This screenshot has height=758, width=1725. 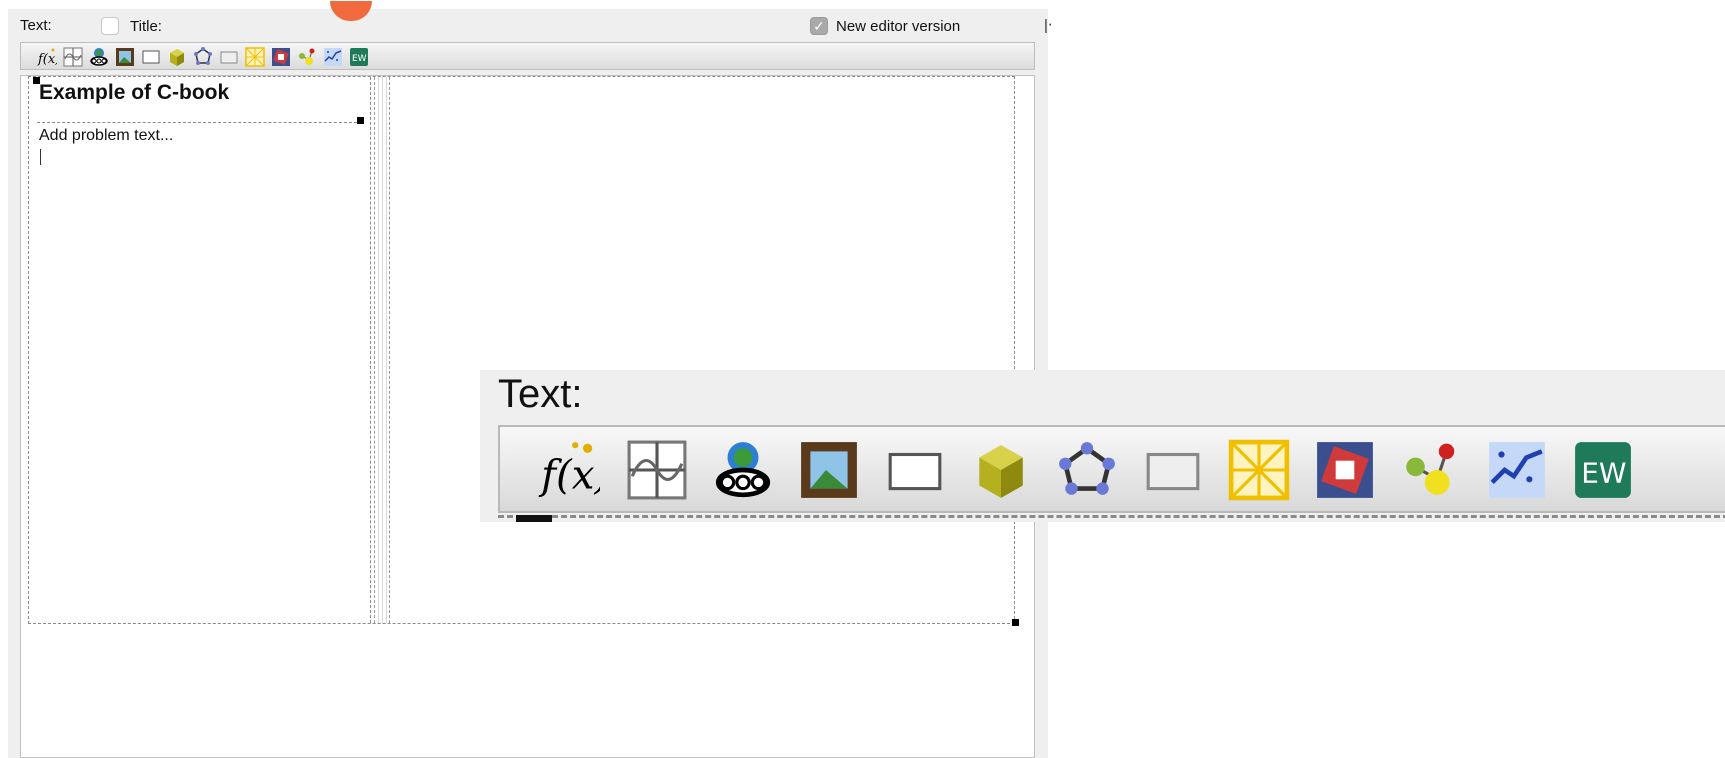 I want to click on zoomed-toolbar-view: Text: f(x) EW, so click(x=1102, y=446).